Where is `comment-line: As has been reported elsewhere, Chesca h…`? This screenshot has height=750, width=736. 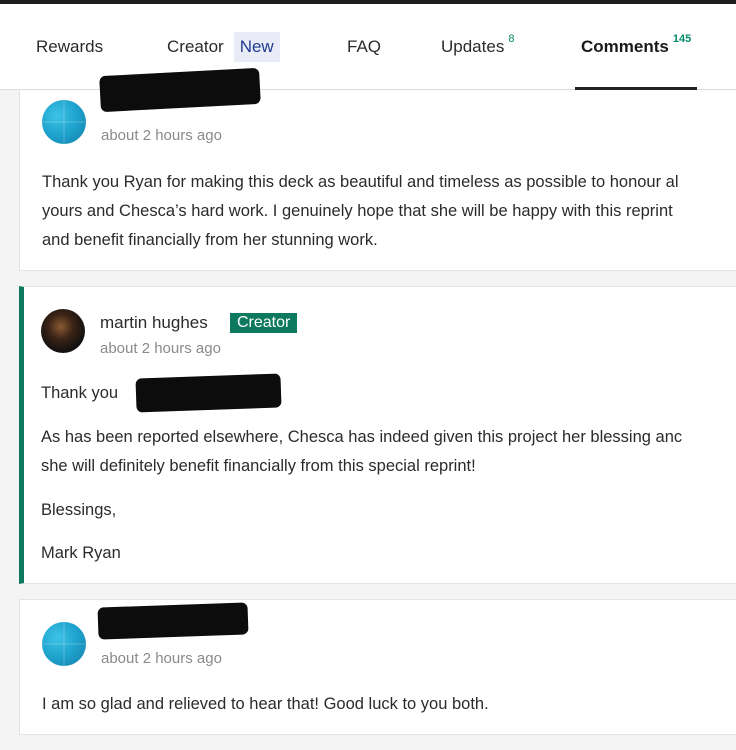
comment-line: As has been reported elsewhere, Chesca h… is located at coordinates (362, 437).